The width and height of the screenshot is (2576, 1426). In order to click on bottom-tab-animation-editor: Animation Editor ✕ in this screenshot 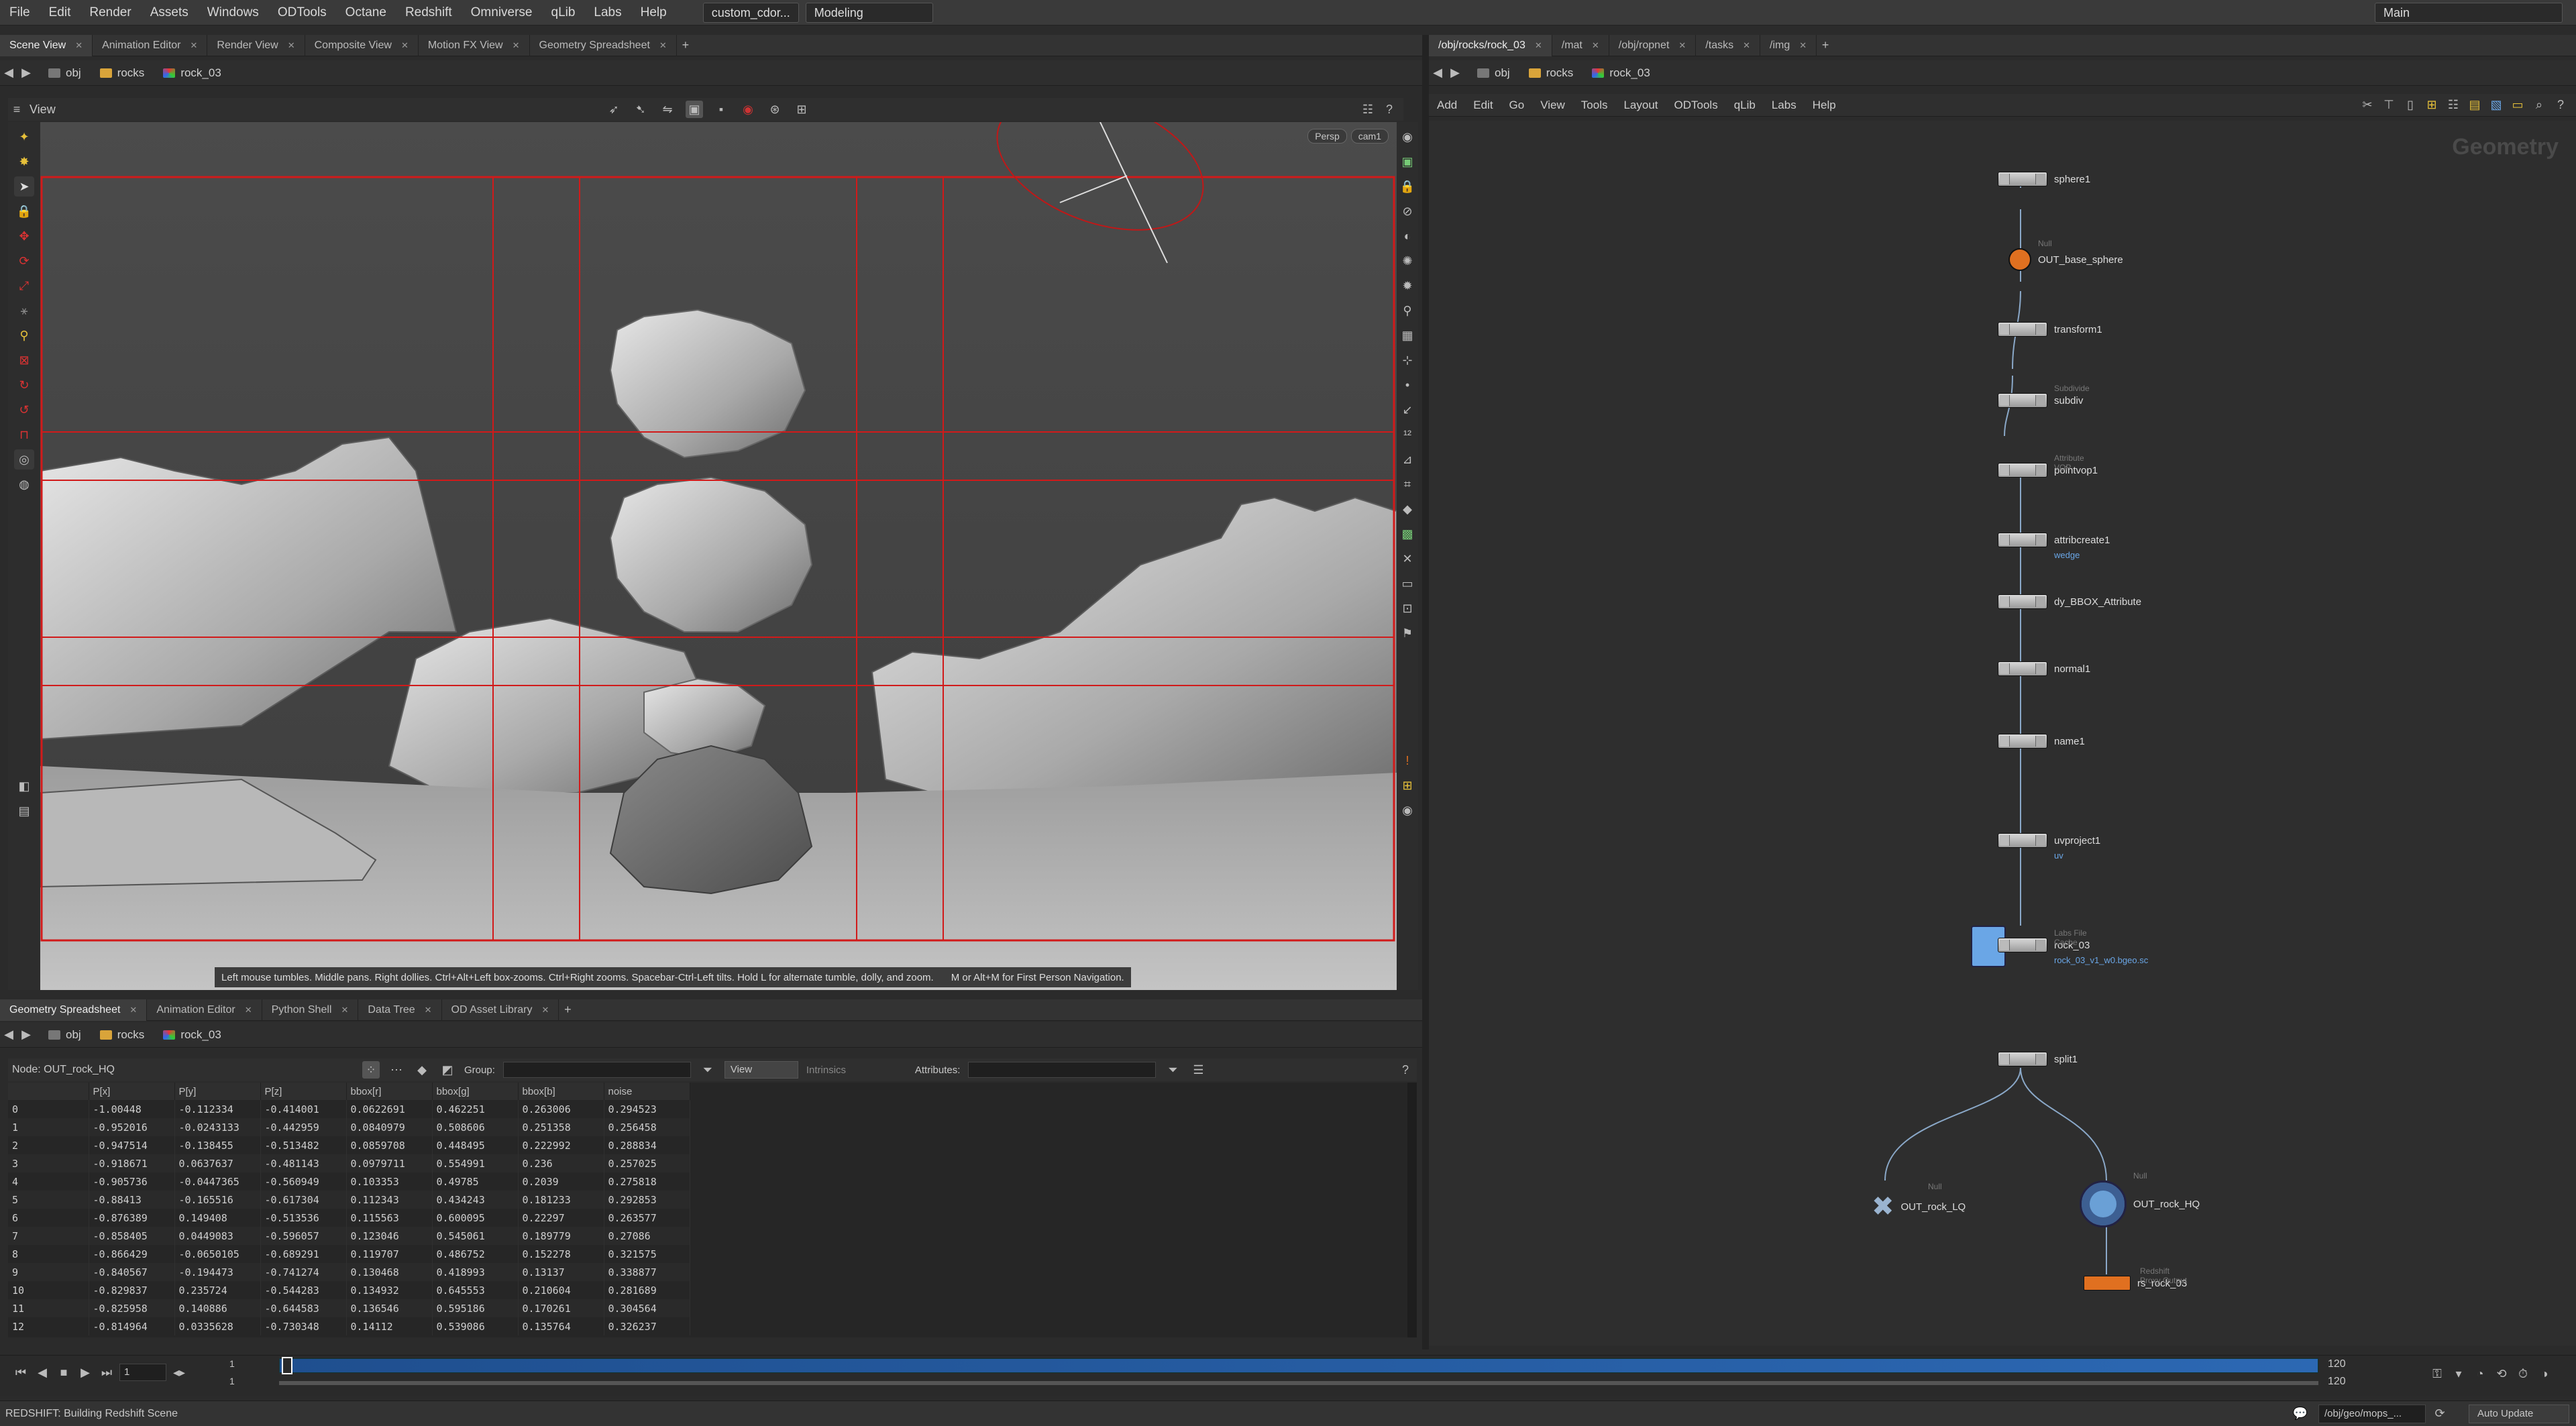, I will do `click(204, 1010)`.